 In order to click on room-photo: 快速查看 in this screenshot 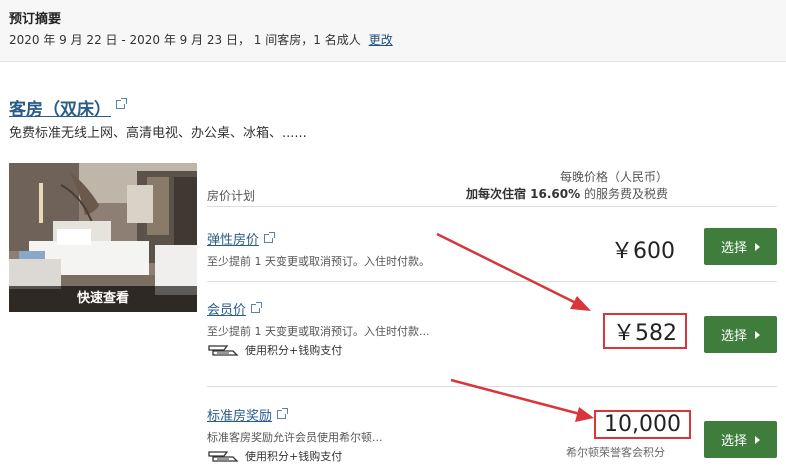, I will do `click(103, 237)`.